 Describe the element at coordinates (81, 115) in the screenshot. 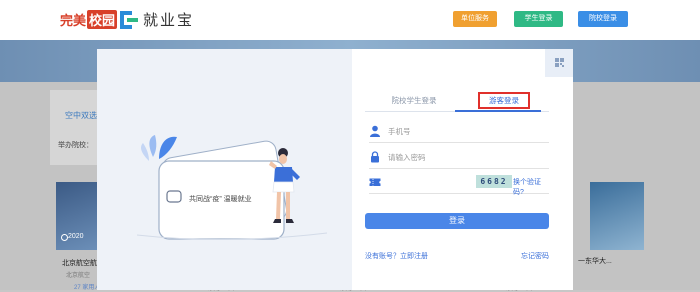

I see `tab-air-job-fair: 空中双选` at that location.